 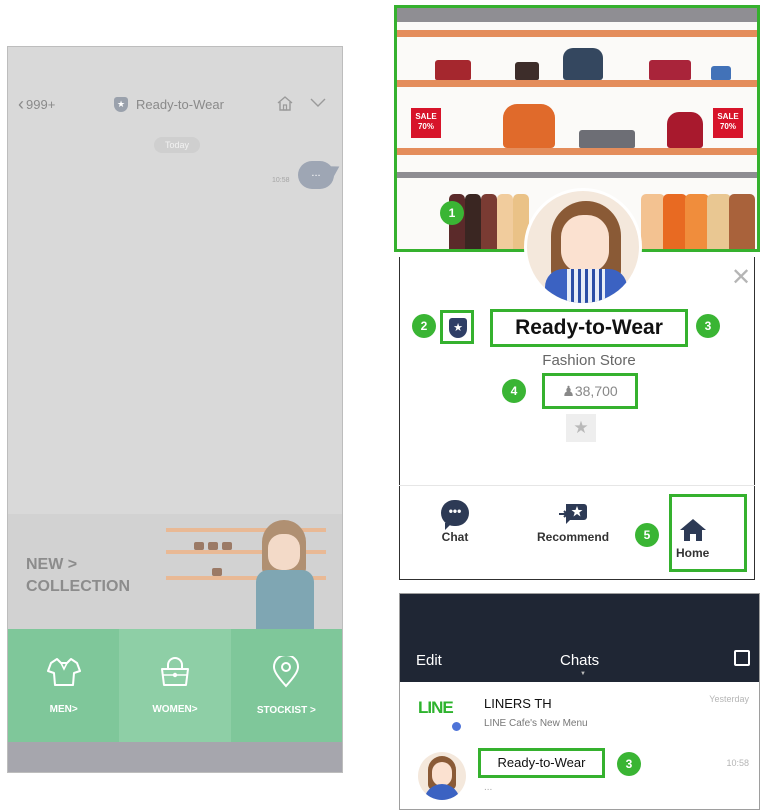 What do you see at coordinates (177, 145) in the screenshot?
I see `date-chip: Today` at bounding box center [177, 145].